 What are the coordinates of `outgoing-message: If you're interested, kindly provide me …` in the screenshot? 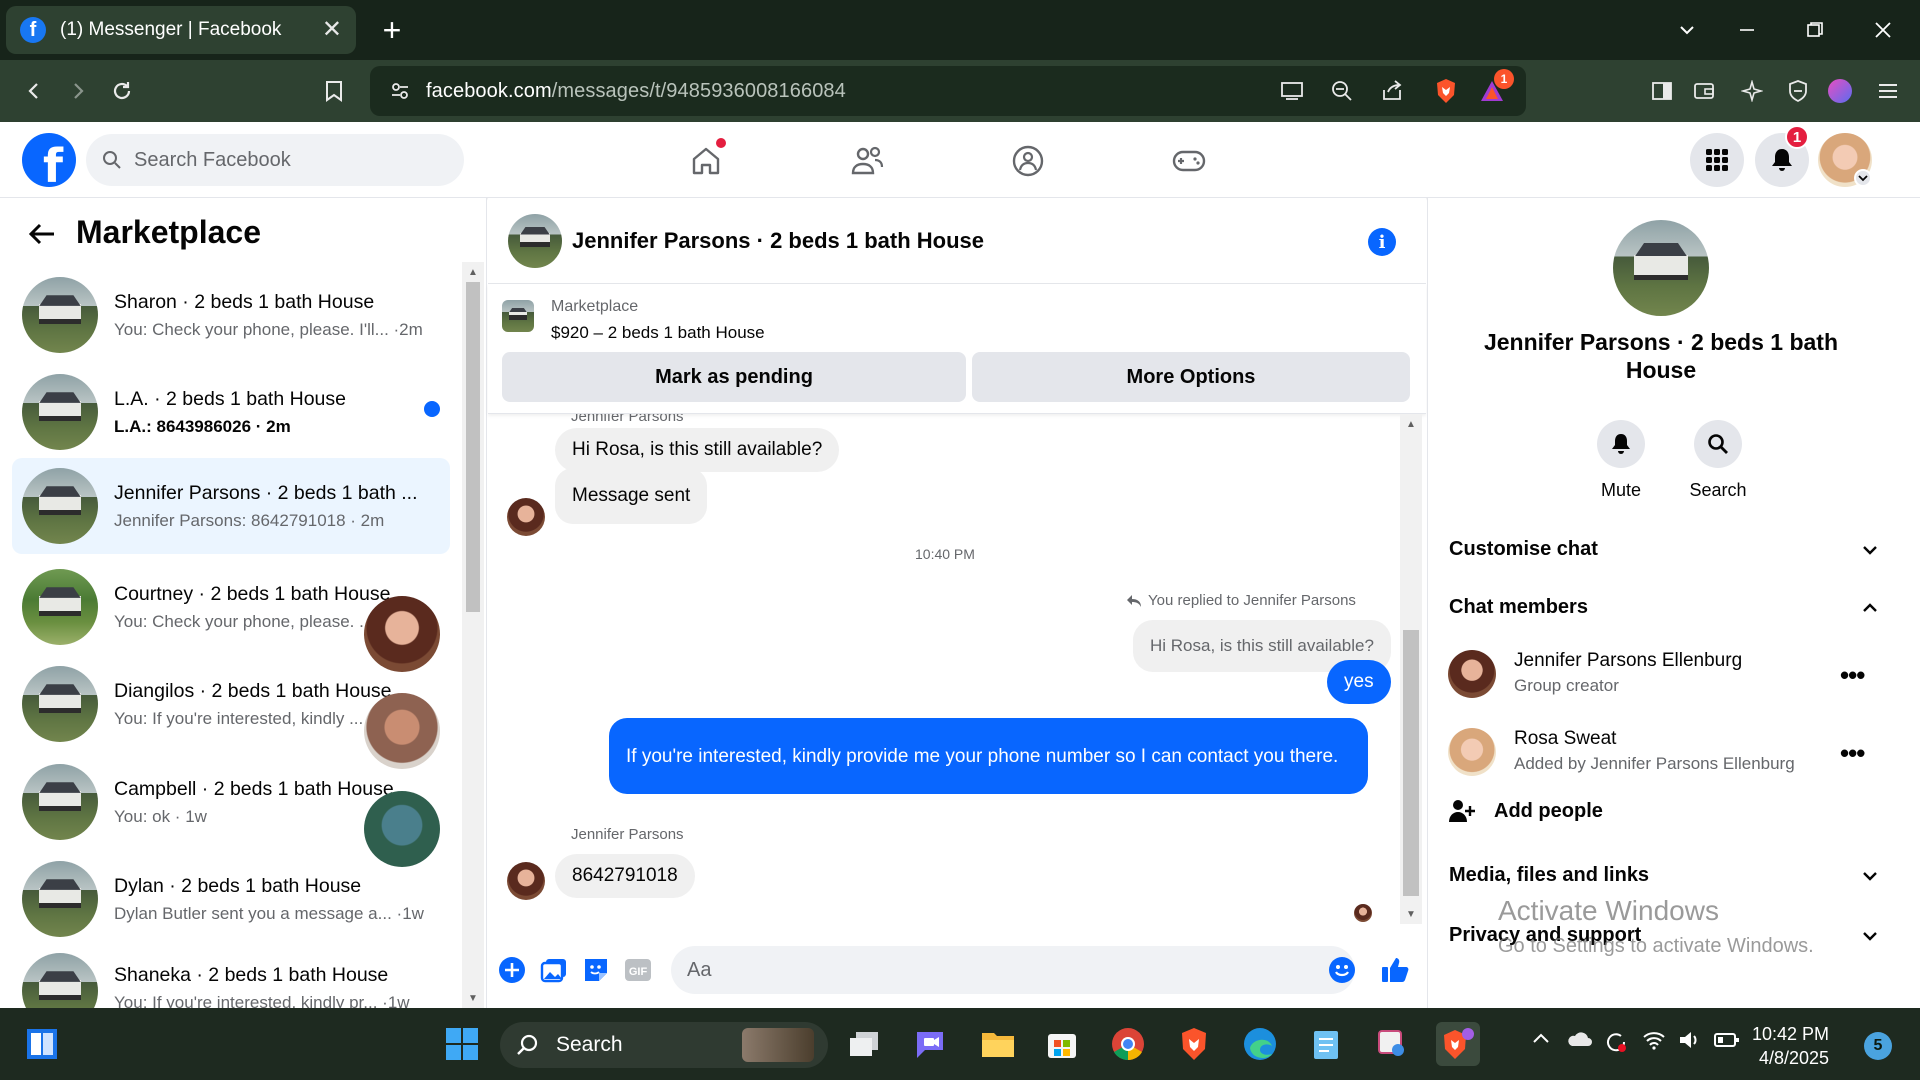 It's located at (988, 756).